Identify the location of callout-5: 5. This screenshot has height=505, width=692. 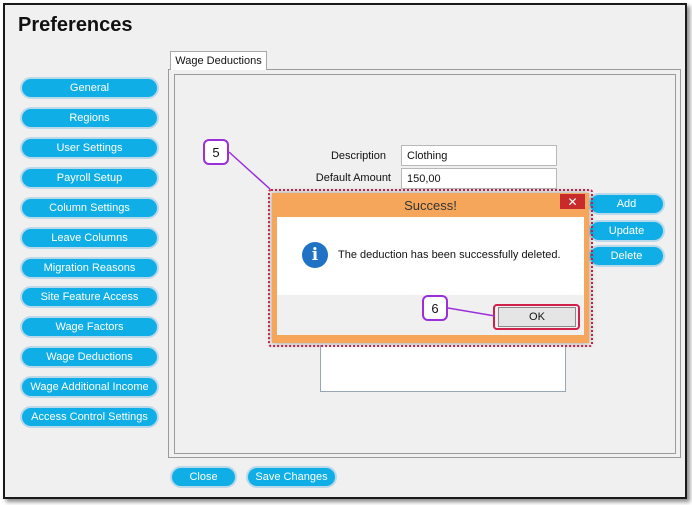
(216, 152).